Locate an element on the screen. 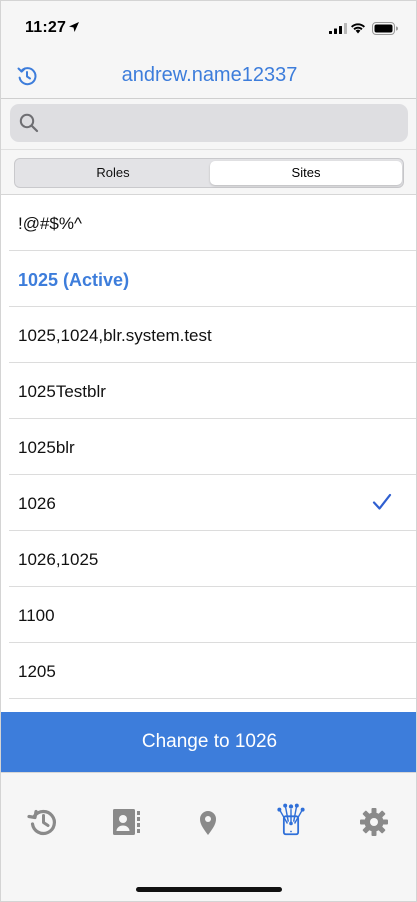 This screenshot has width=417, height=902. site-label: 1026,1025 is located at coordinates (58, 559).